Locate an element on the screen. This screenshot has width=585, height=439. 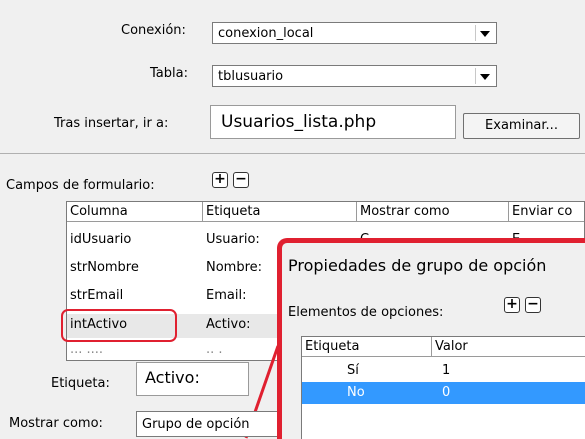
table-select: tblusuario is located at coordinates (354, 76).